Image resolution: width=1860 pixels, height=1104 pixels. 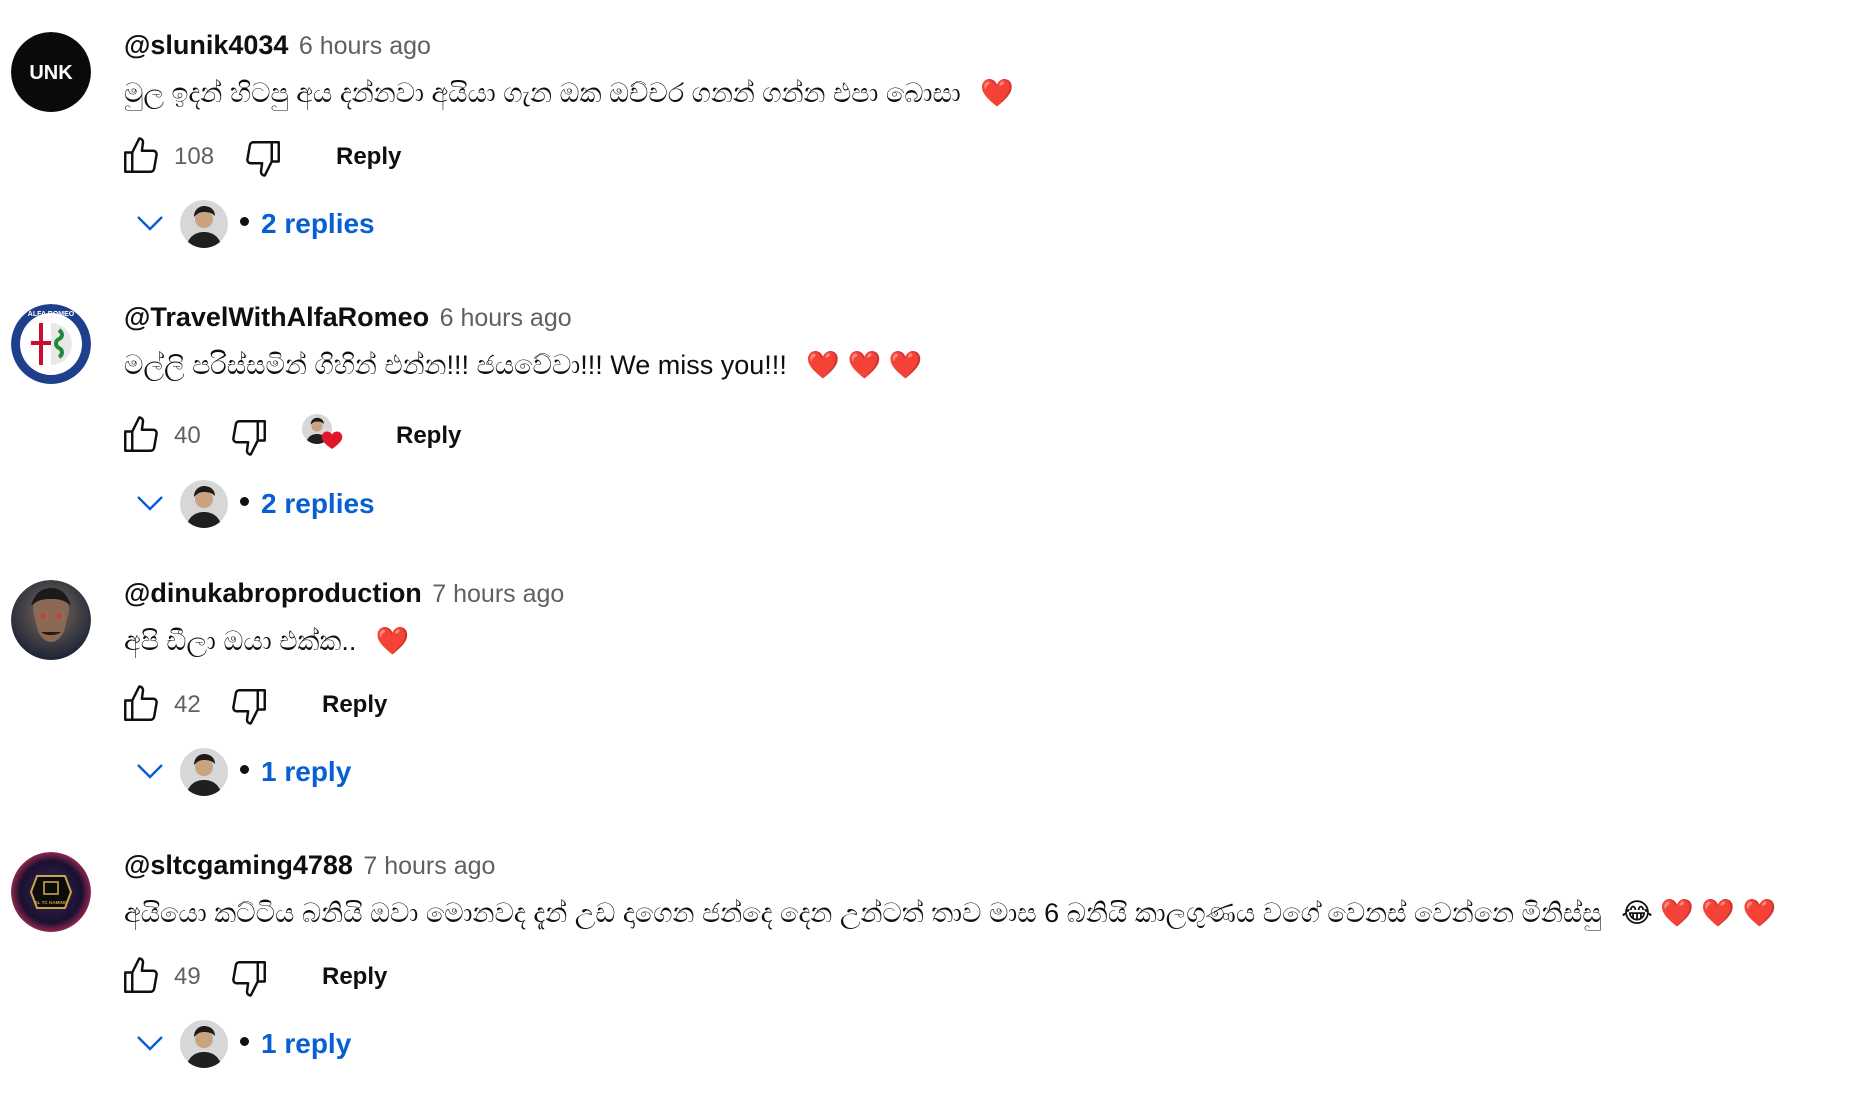 I want to click on comment-emoji: 😂 ❤️ ❤️ ❤️, so click(x=1699, y=913).